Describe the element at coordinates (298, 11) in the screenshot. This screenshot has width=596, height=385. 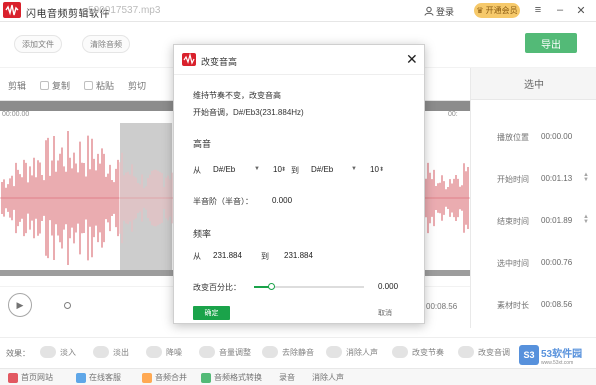
I see `title-bar: 闪电音频剪辑软件 - 500017537.mp3 登录 ♛ 开通会员 ≡ – ✕` at that location.